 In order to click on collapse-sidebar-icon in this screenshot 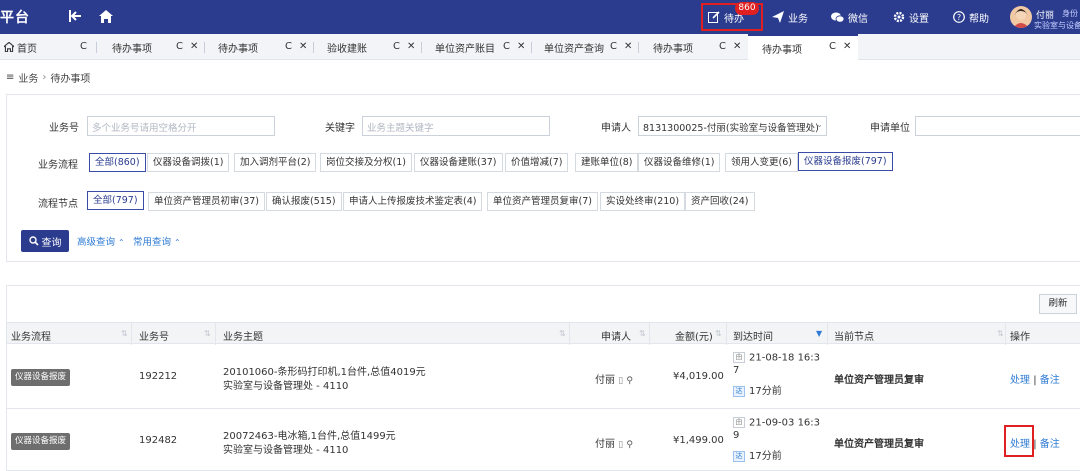, I will do `click(76, 16)`.